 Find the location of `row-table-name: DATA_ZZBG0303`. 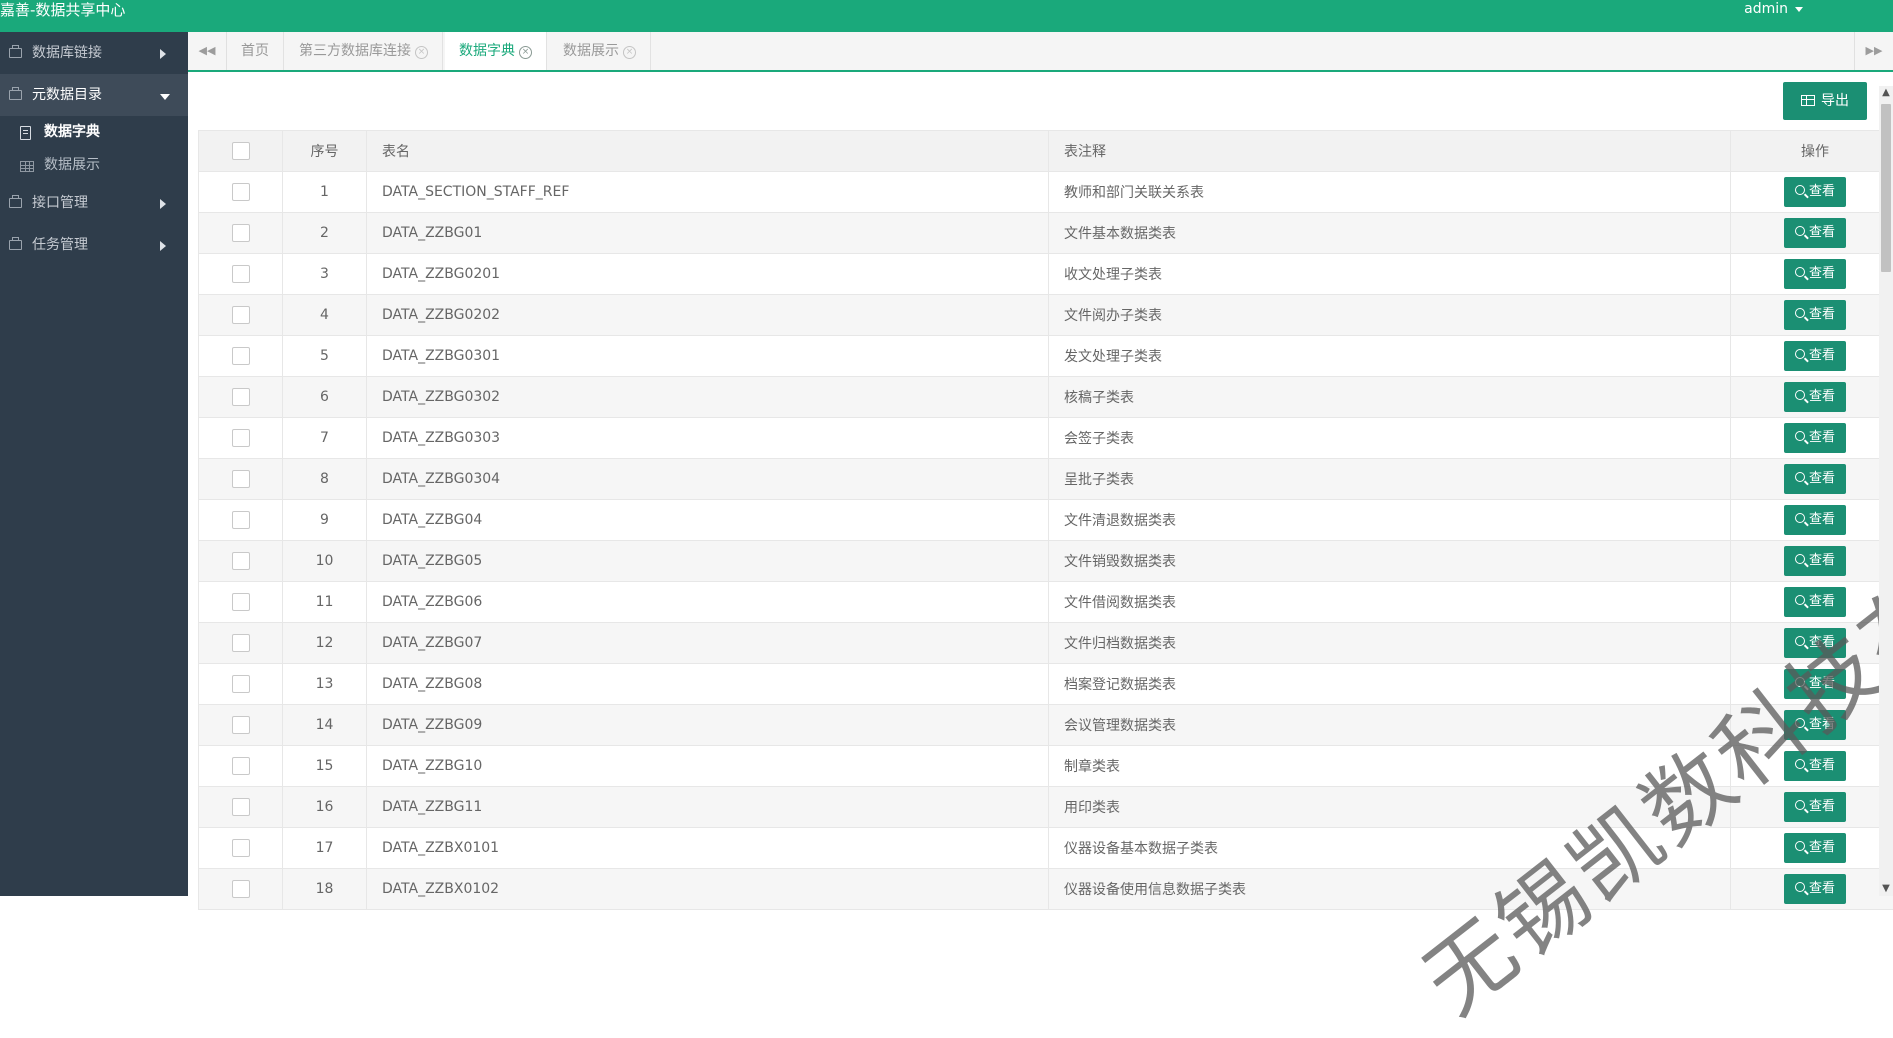

row-table-name: DATA_ZZBG0303 is located at coordinates (708, 438).